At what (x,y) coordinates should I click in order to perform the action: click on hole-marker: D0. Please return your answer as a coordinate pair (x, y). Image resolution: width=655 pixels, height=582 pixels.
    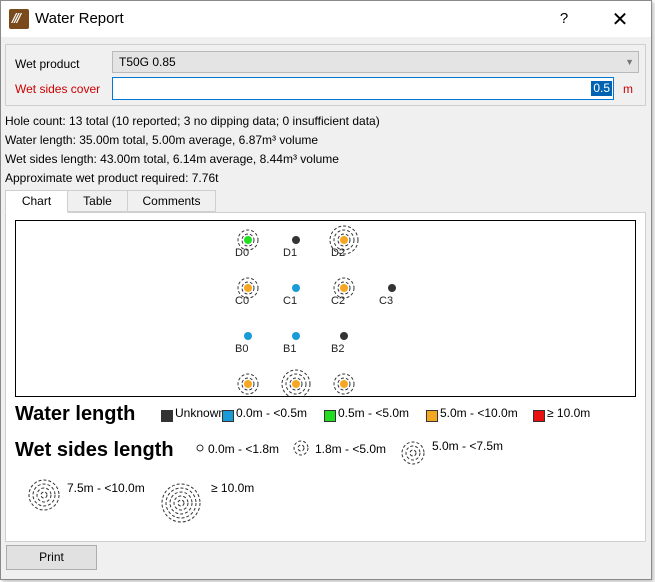
    Looking at the image, I should click on (247, 244).